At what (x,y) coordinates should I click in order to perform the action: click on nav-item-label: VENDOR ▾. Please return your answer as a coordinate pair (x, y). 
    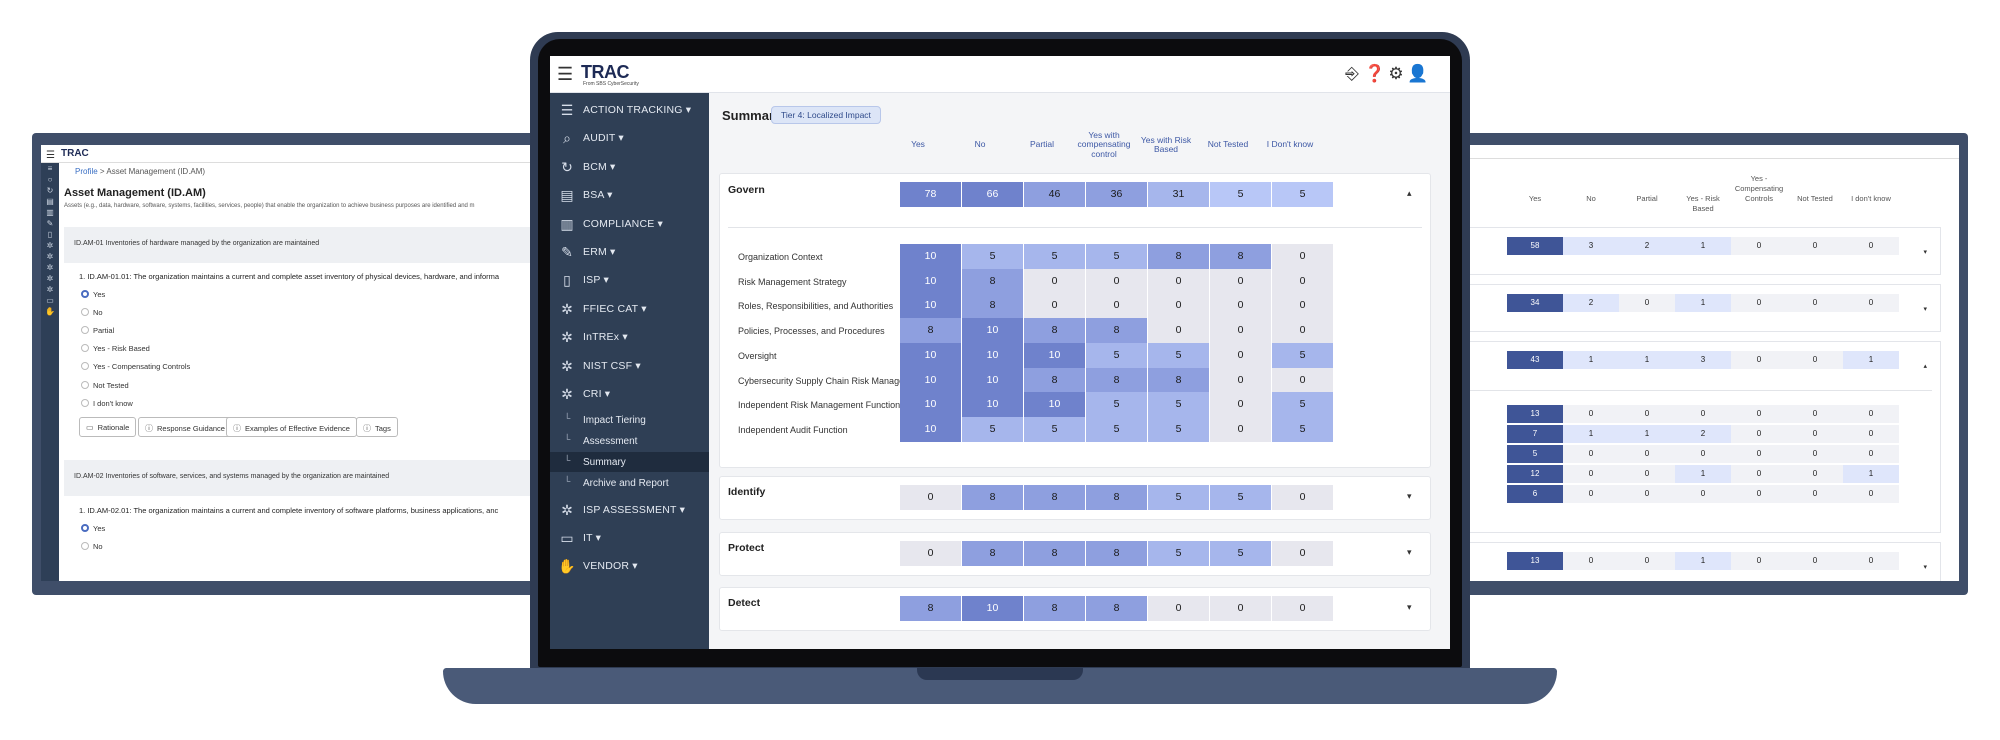
    Looking at the image, I should click on (610, 566).